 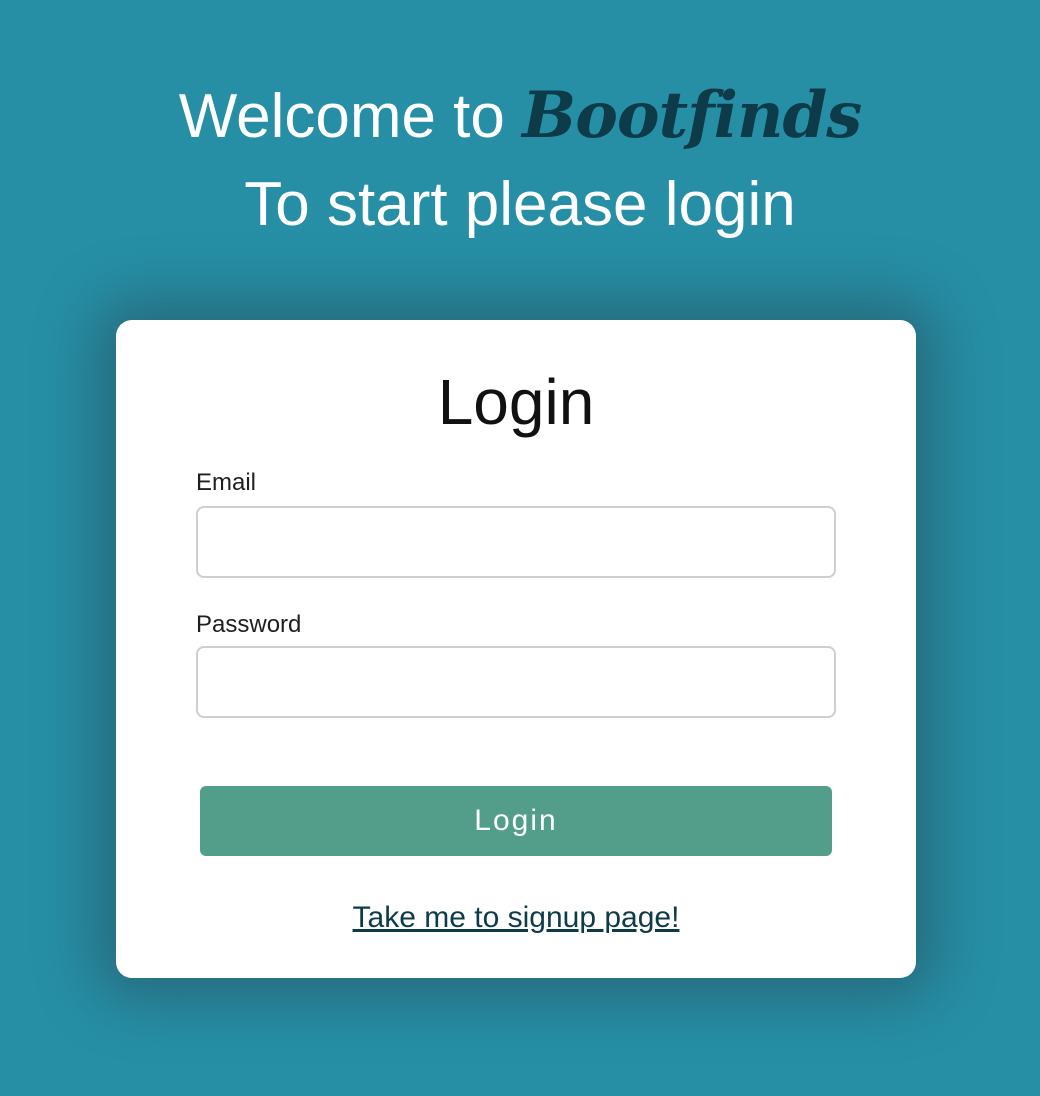 I want to click on login-title: Login, so click(x=516, y=402).